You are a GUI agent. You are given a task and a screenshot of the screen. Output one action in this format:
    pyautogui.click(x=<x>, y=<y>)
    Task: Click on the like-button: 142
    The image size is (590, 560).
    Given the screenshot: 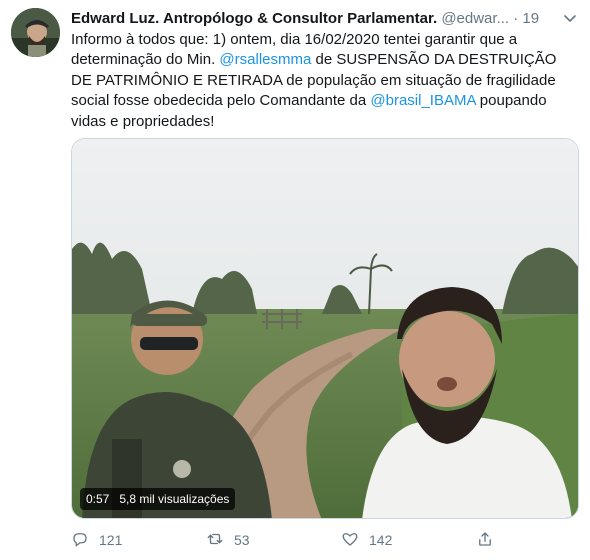 What is the action you would take?
    pyautogui.click(x=408, y=540)
    